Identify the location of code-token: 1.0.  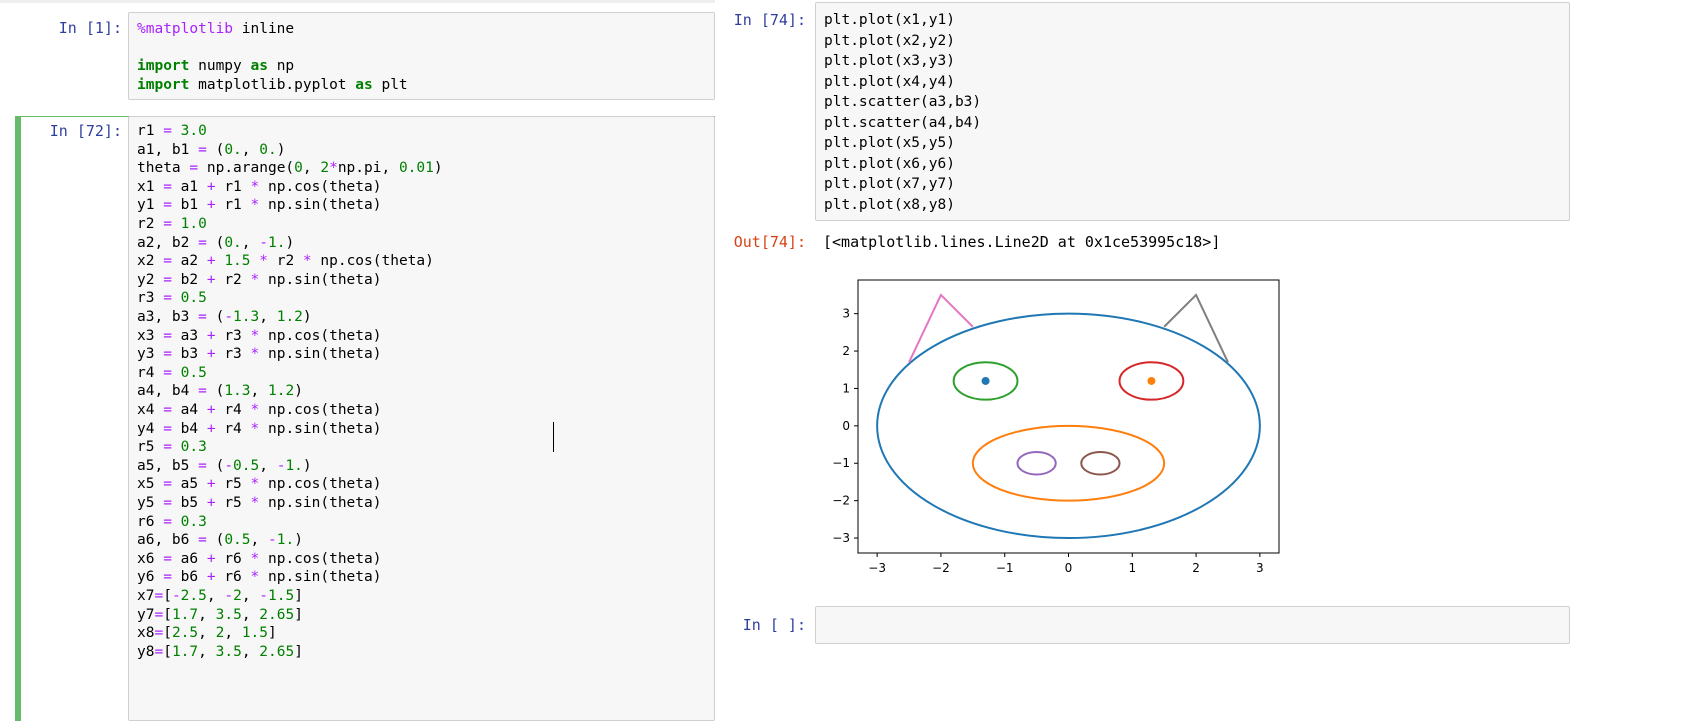
(193, 224).